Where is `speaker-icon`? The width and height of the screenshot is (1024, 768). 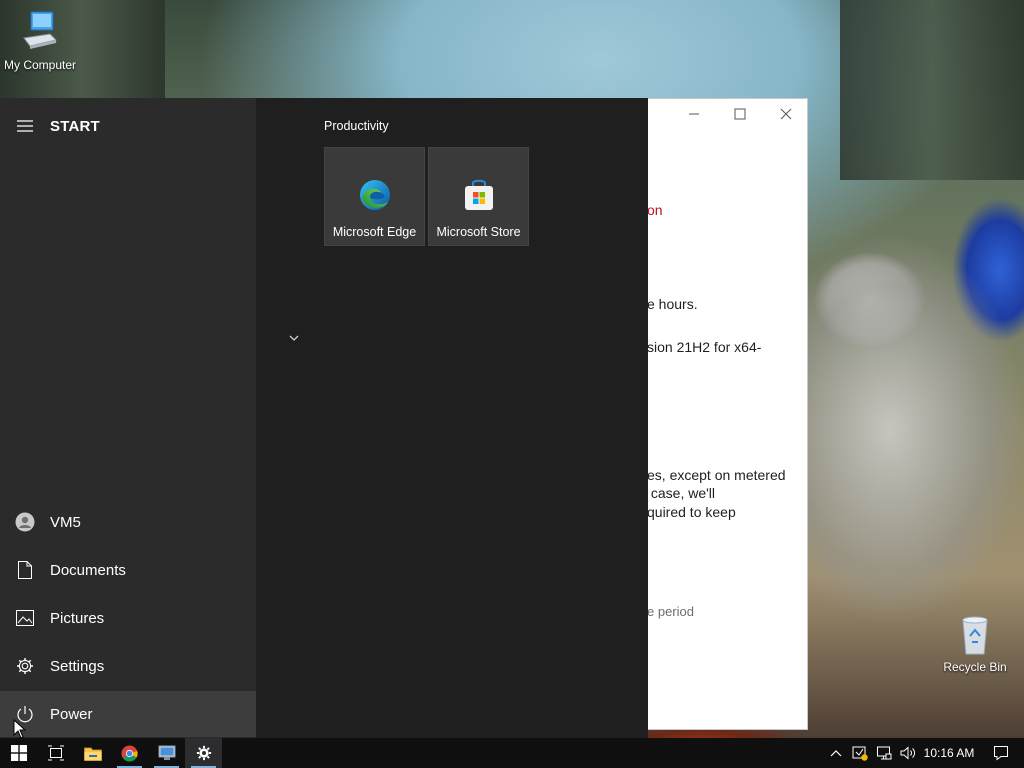 speaker-icon is located at coordinates (907, 753).